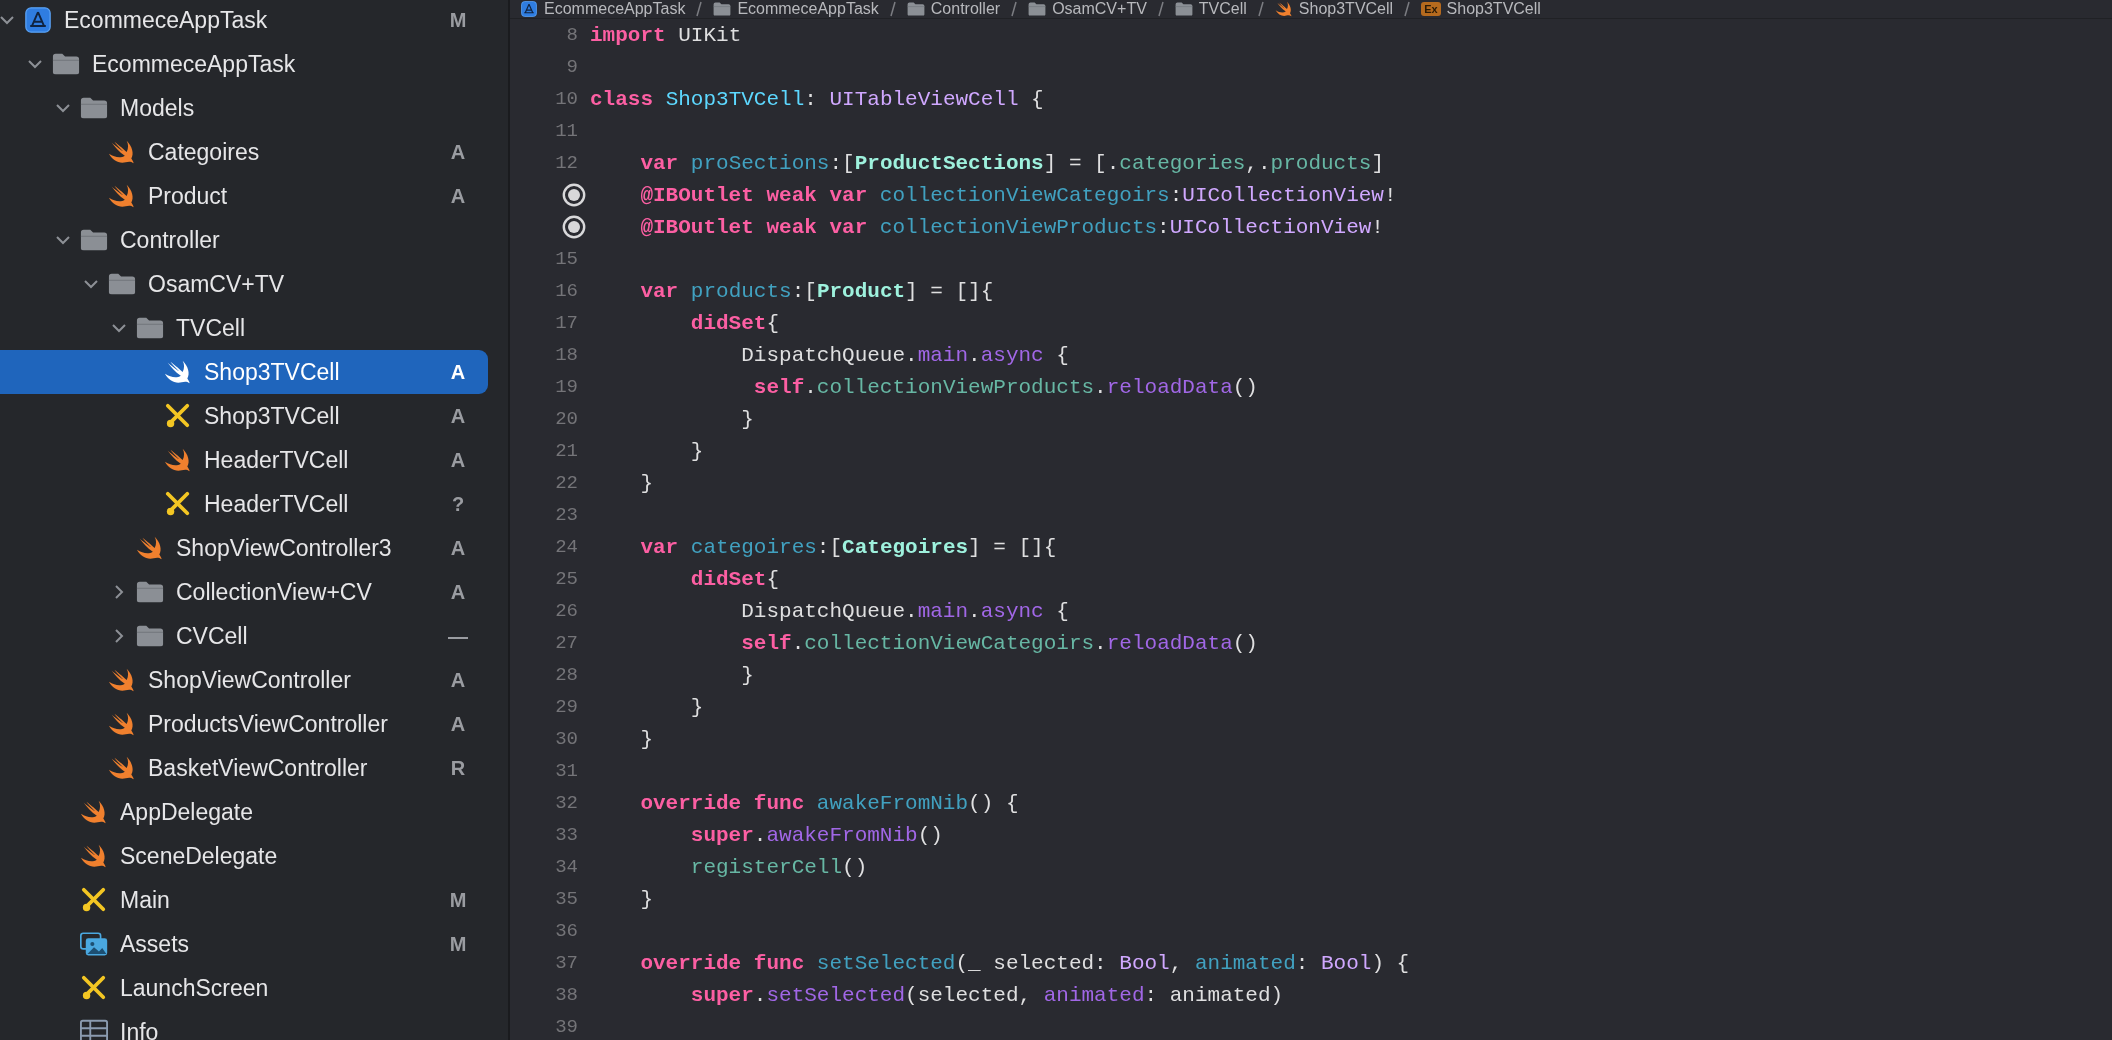  Describe the element at coordinates (244, 460) in the screenshot. I see `navigator-item: HeaderTVCell A` at that location.